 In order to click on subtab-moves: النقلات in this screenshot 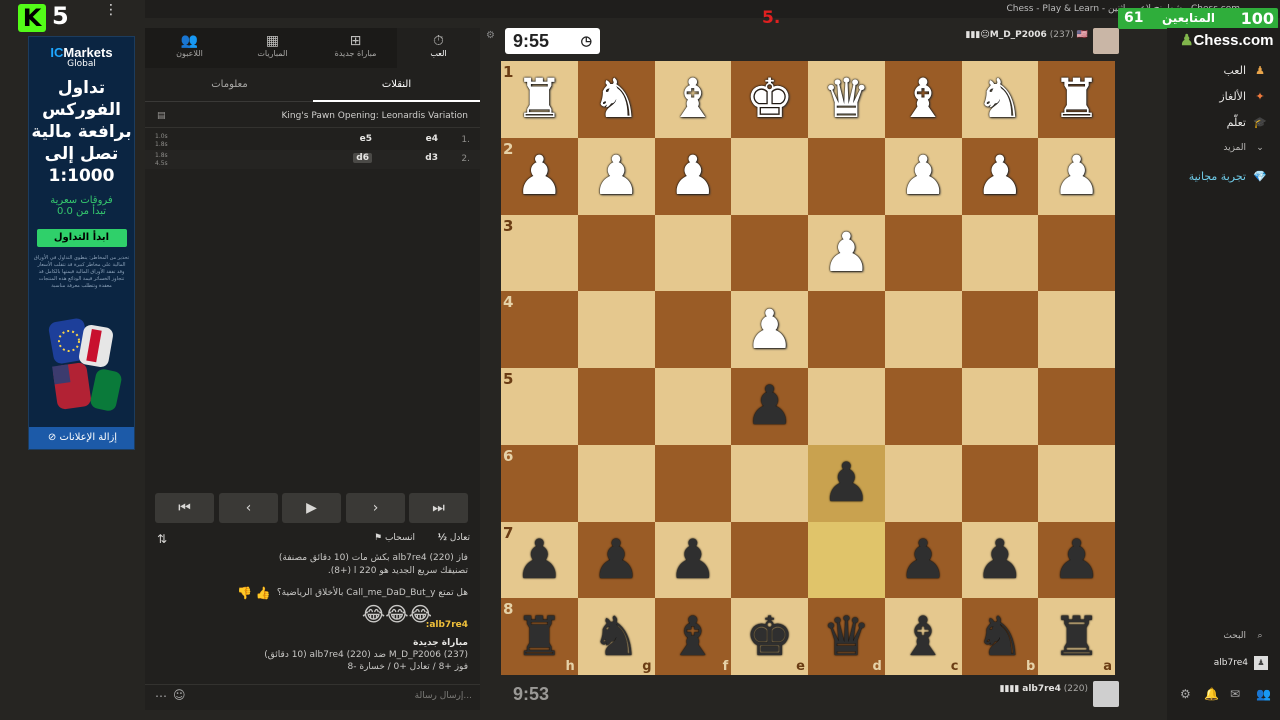, I will do `click(396, 85)`.